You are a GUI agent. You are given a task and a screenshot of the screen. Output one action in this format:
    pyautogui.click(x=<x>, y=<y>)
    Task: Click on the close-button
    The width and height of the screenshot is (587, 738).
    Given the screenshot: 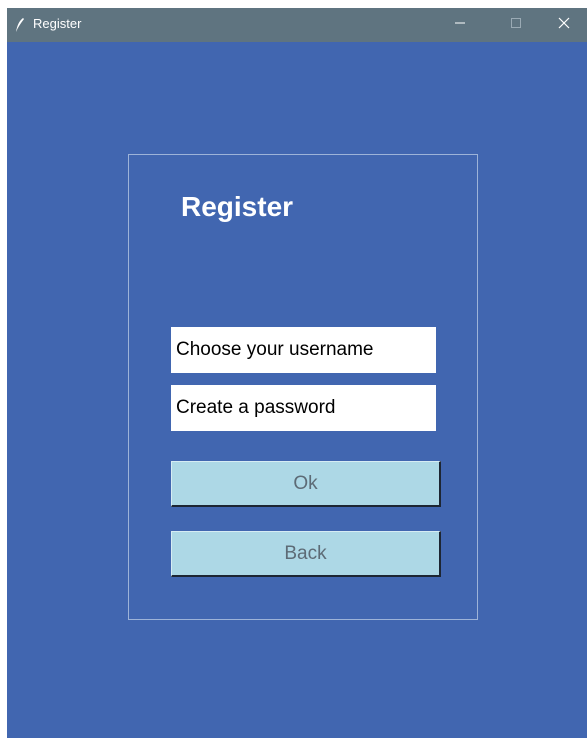 What is the action you would take?
    pyautogui.click(x=564, y=25)
    